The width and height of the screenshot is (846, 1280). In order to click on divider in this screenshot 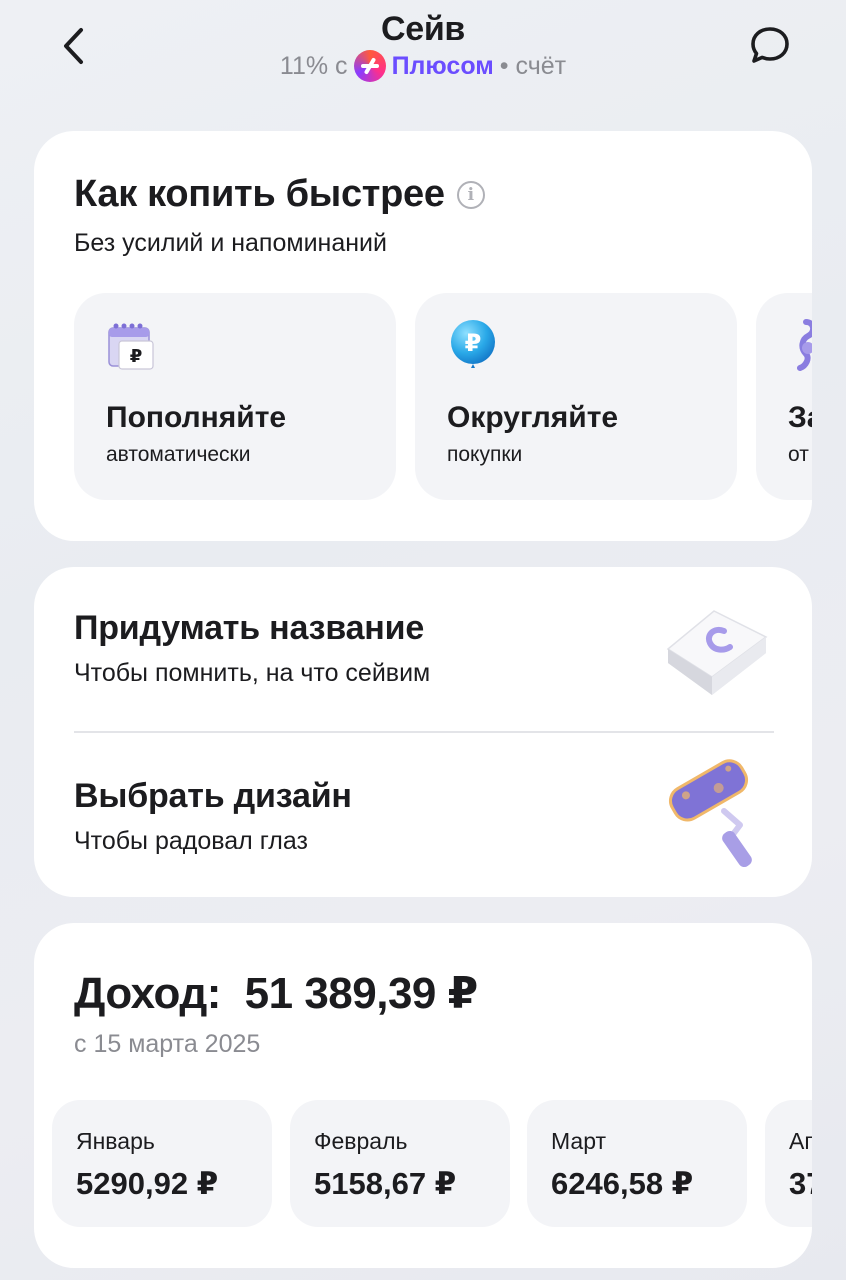, I will do `click(424, 732)`.